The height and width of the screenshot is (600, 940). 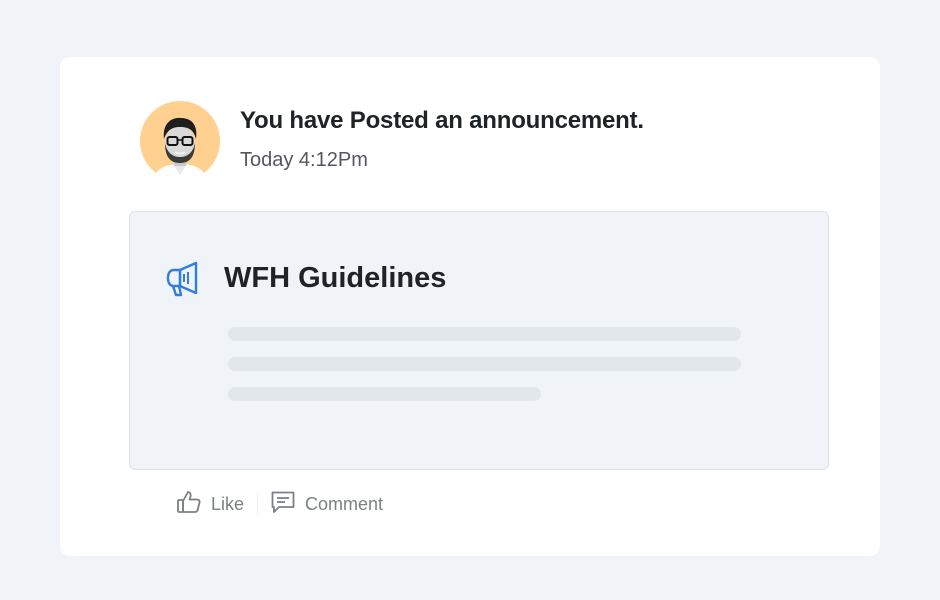 What do you see at coordinates (442, 120) in the screenshot?
I see `post-headline: You have Posted an announcement.` at bounding box center [442, 120].